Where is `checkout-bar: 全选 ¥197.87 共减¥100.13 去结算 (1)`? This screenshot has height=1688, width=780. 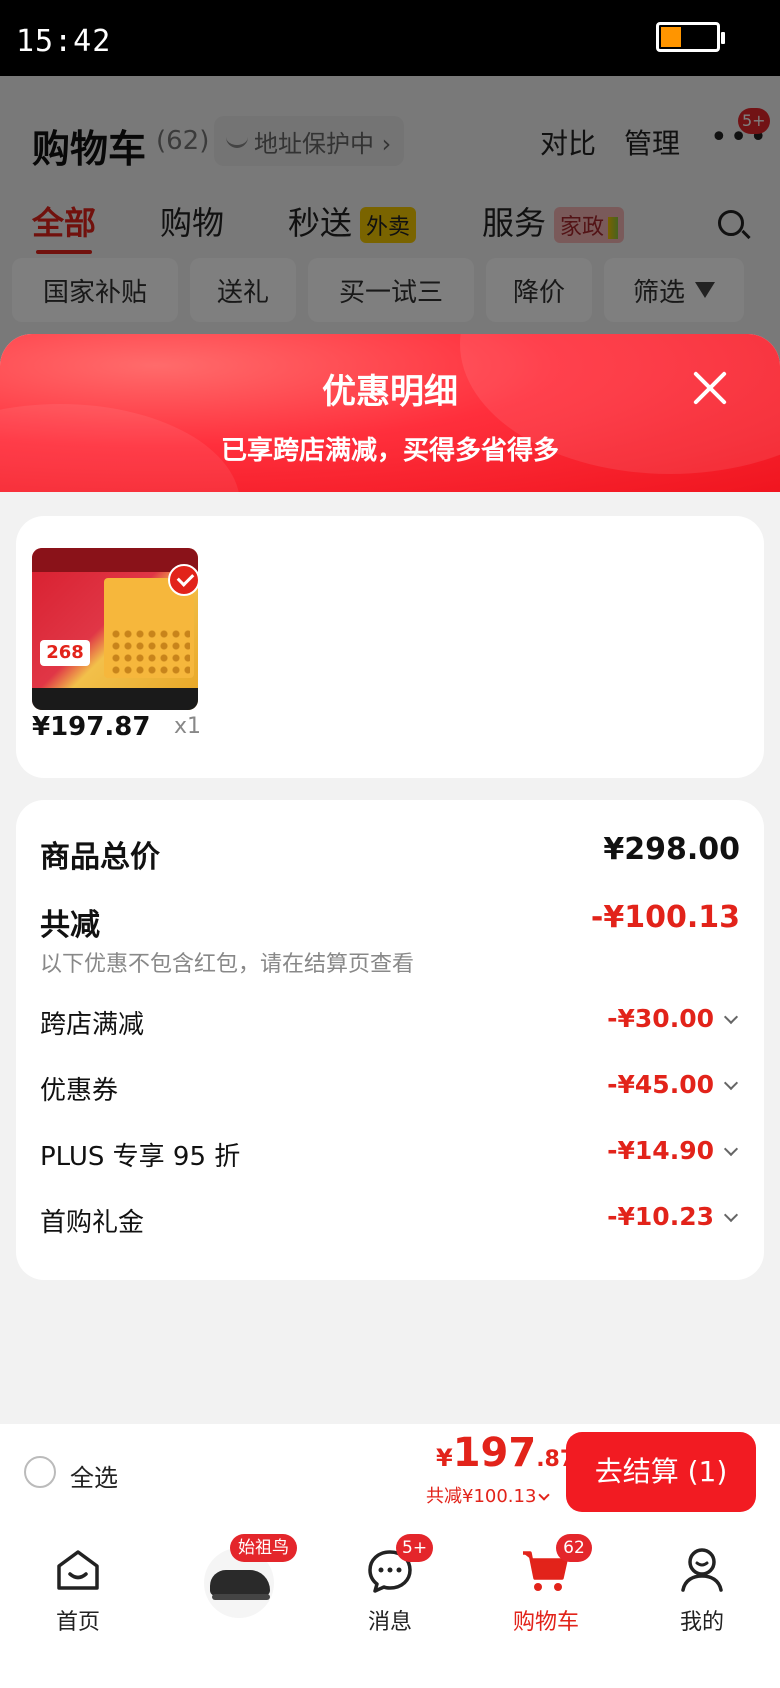 checkout-bar: 全选 ¥197.87 共减¥100.13 去结算 (1) is located at coordinates (390, 1471).